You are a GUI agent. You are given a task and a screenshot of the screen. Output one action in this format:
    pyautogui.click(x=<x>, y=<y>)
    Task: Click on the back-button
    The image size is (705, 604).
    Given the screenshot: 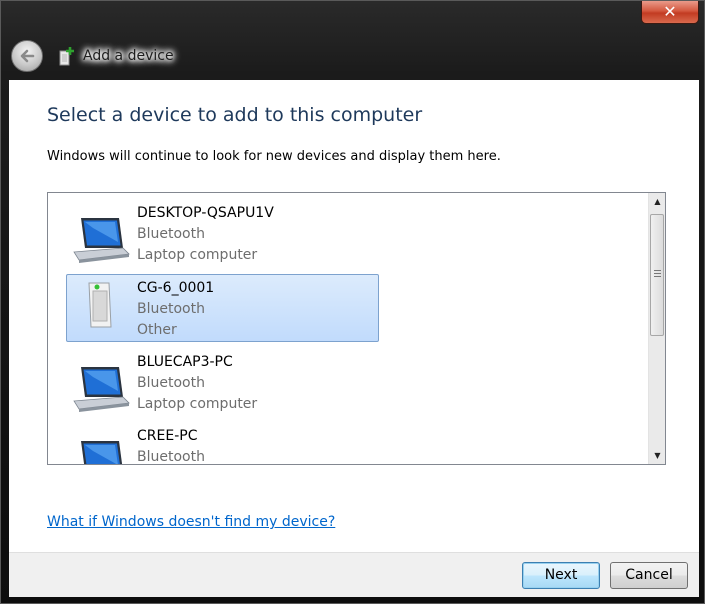 What is the action you would take?
    pyautogui.click(x=27, y=56)
    